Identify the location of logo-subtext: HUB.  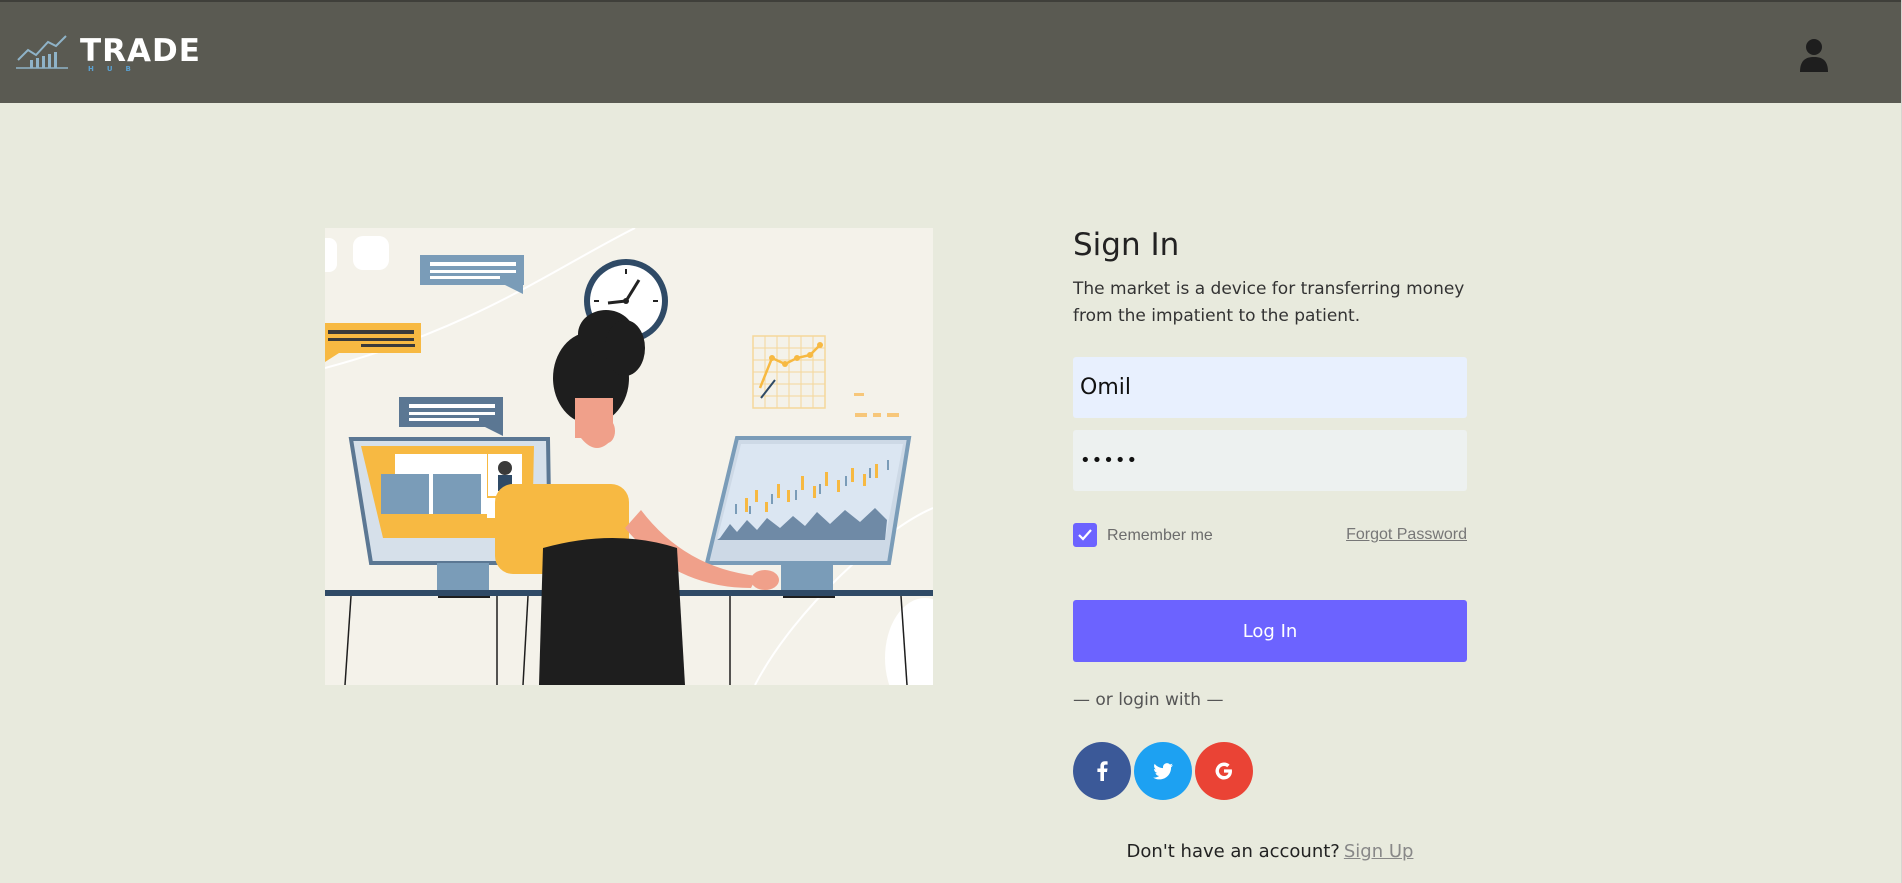
(116, 69).